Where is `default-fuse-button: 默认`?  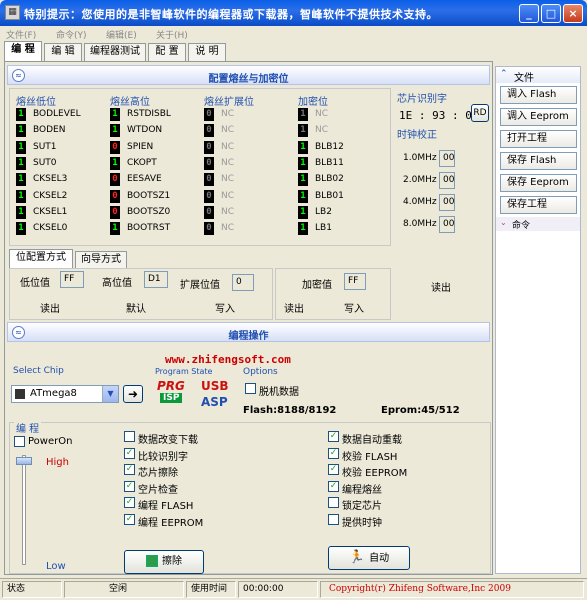
default-fuse-button: 默认 is located at coordinates (136, 307).